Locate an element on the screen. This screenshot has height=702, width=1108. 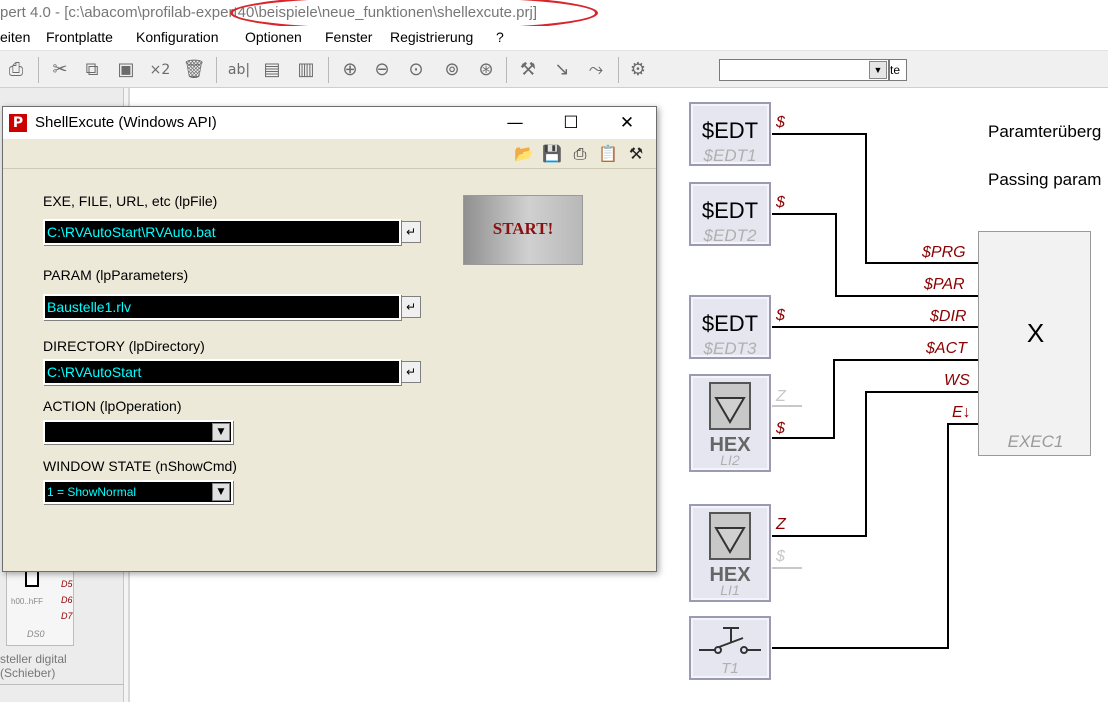
action-dropdown: ▼ is located at coordinates (138, 432).